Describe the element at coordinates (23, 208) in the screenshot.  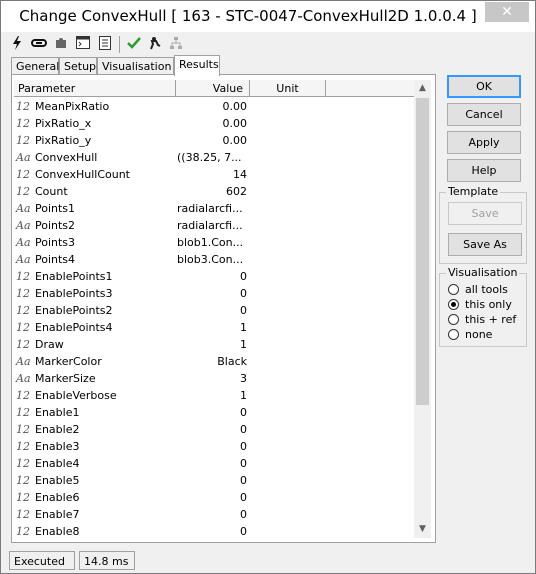
I see `text-type-icon: Aa` at that location.